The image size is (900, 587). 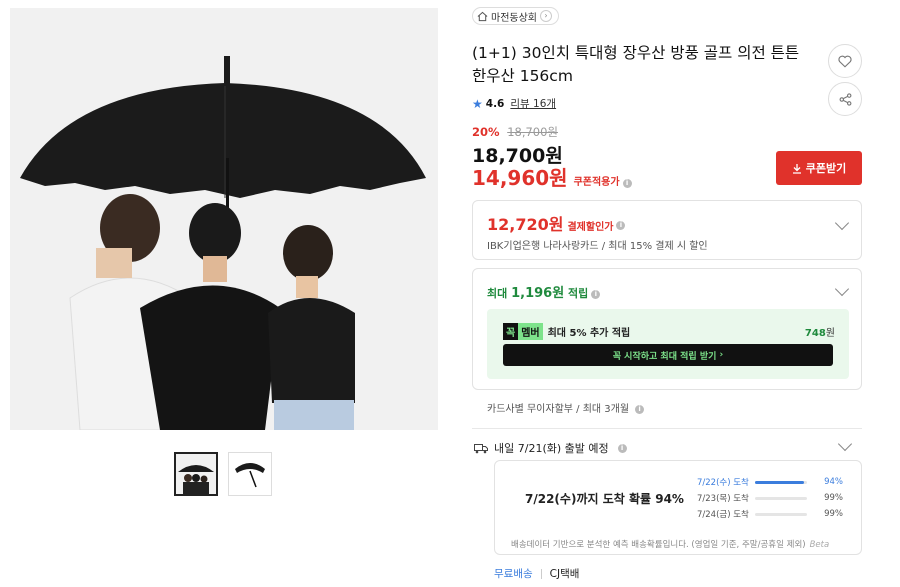 What do you see at coordinates (830, 333) in the screenshot?
I see `membership-amount-unit: 원` at bounding box center [830, 333].